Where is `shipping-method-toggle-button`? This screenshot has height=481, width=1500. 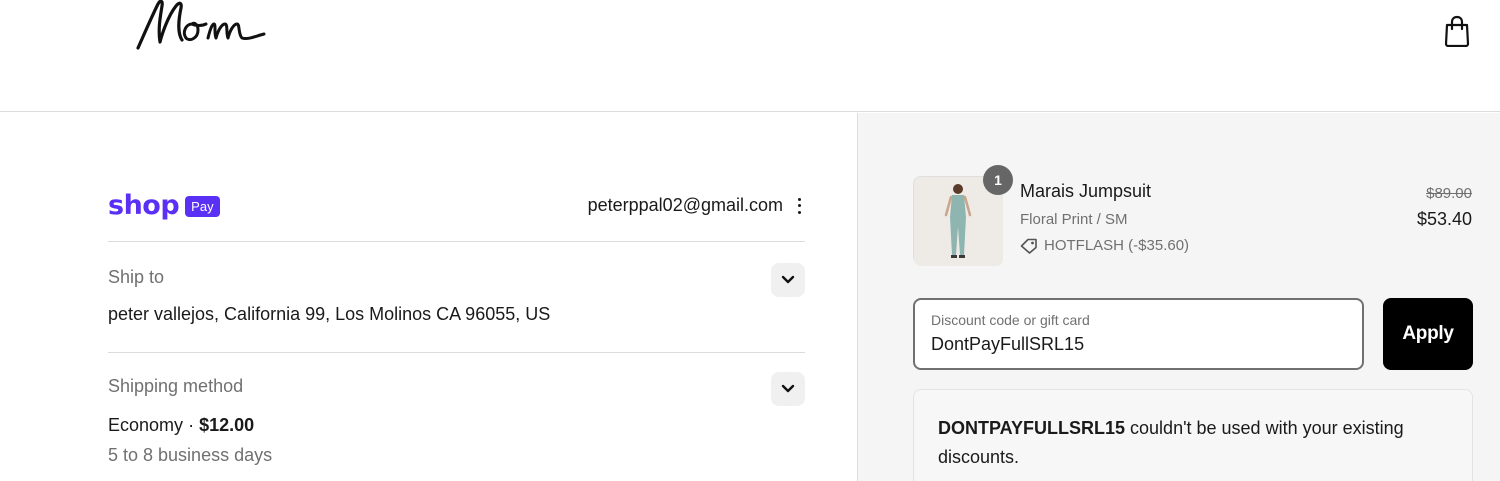
shipping-method-toggle-button is located at coordinates (788, 389).